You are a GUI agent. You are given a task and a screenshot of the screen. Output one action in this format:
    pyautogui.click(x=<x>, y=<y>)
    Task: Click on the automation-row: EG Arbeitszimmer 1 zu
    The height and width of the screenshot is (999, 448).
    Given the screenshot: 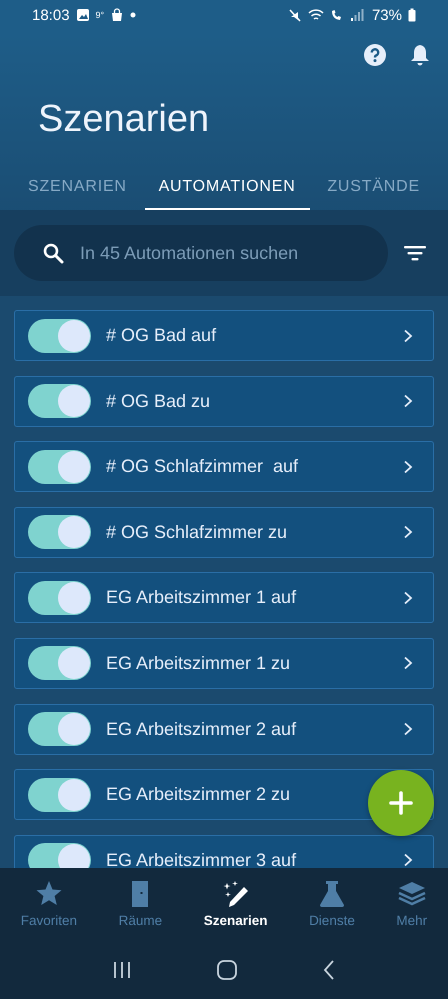 What is the action you would take?
    pyautogui.click(x=224, y=663)
    